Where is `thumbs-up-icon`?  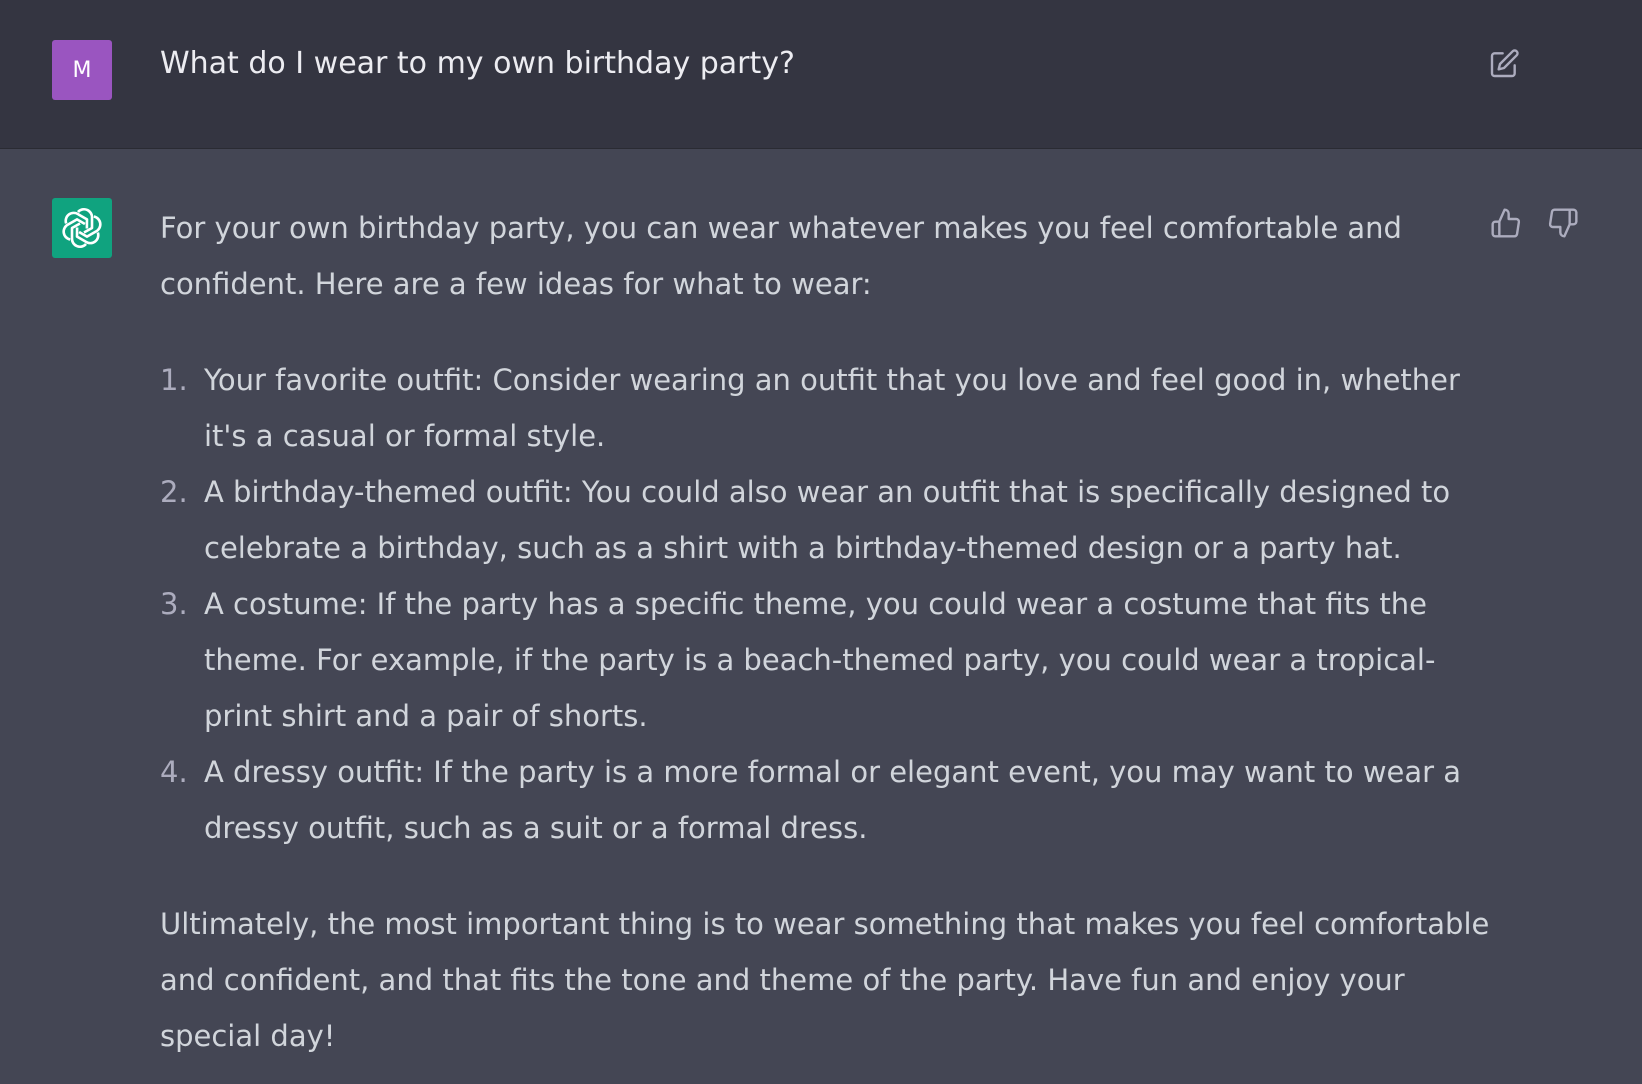
thumbs-up-icon is located at coordinates (1506, 223).